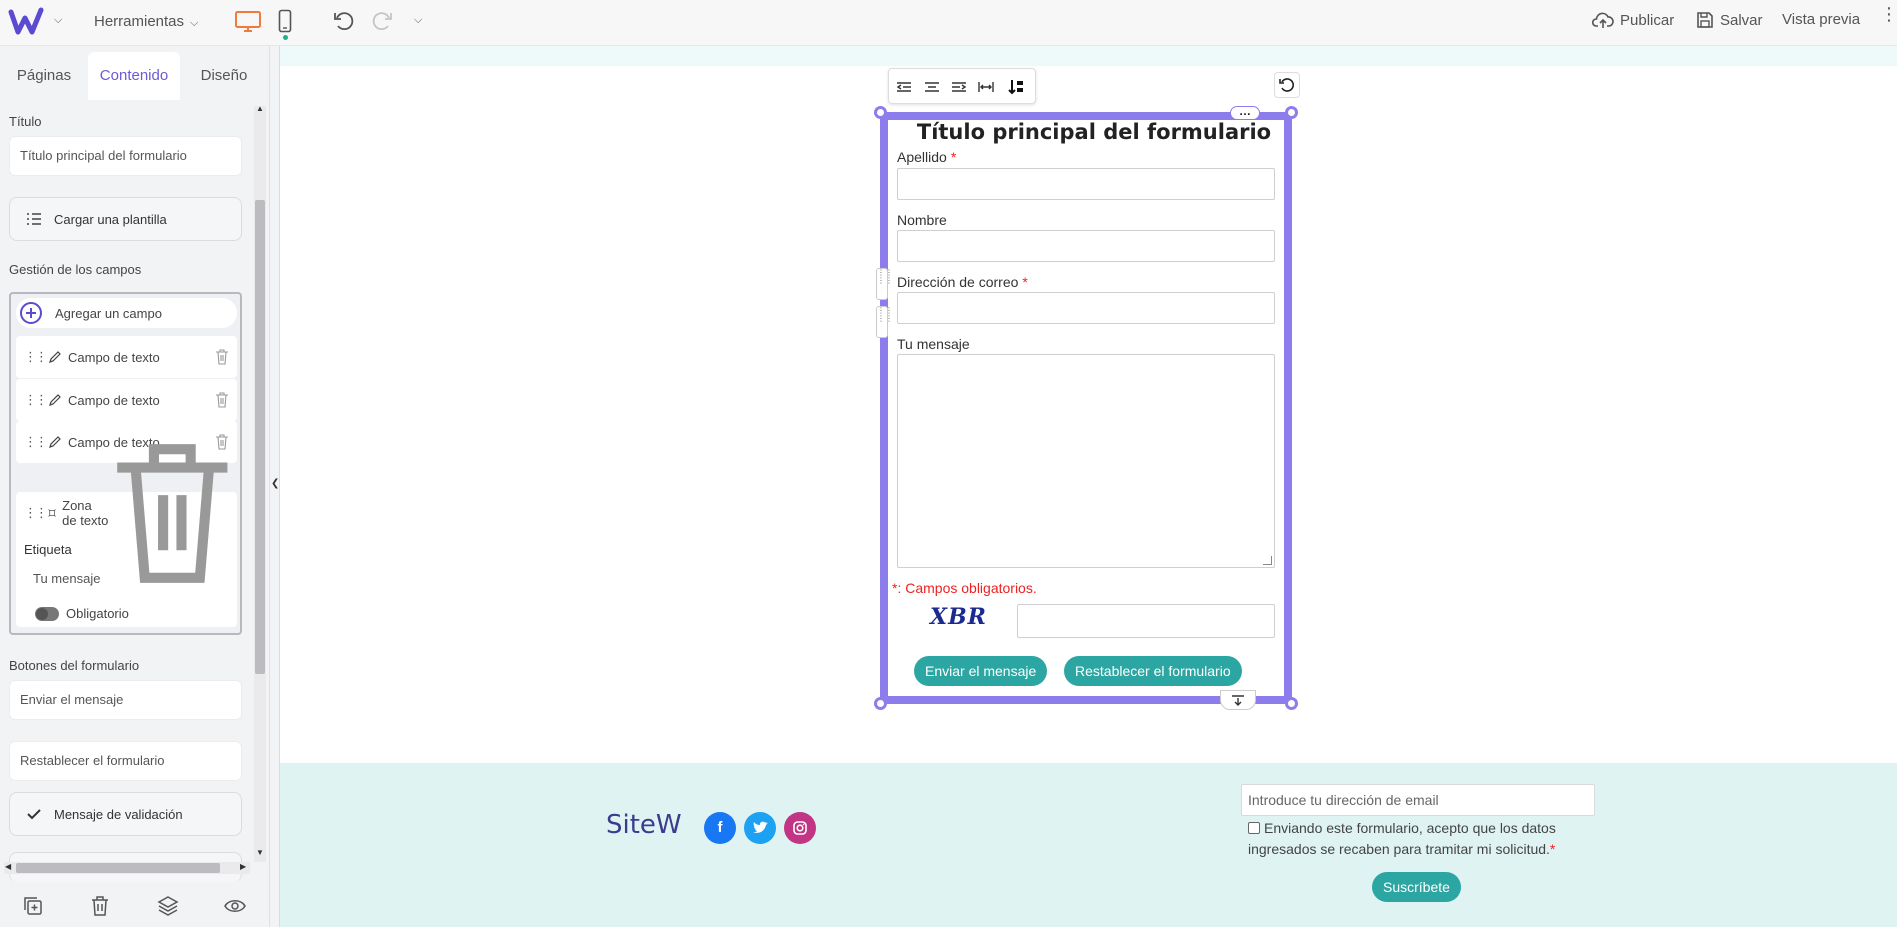  Describe the element at coordinates (926, 157) in the screenshot. I see `field-label-lastname: Apellido *` at that location.